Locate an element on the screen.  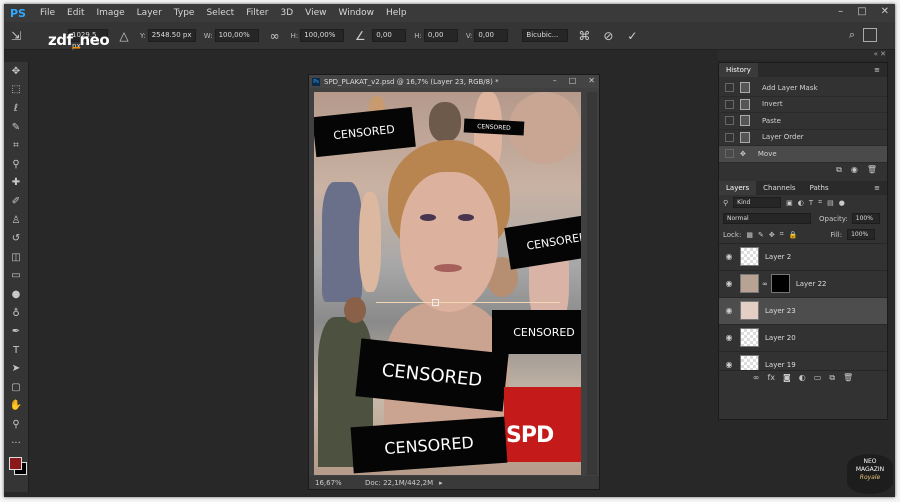
warp-icon: ⌘ is located at coordinates (584, 36).